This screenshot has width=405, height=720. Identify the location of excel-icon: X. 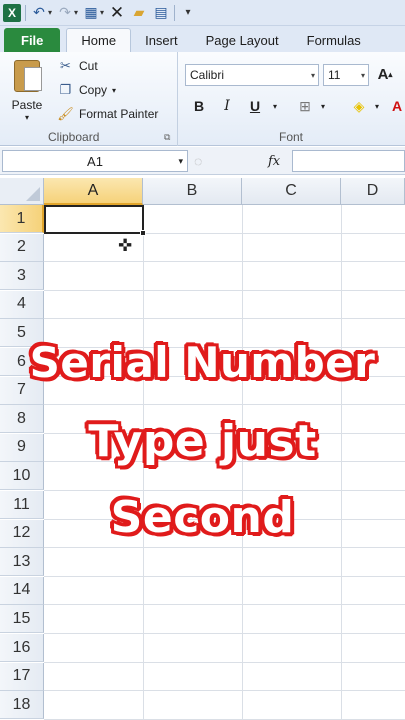
(12, 12).